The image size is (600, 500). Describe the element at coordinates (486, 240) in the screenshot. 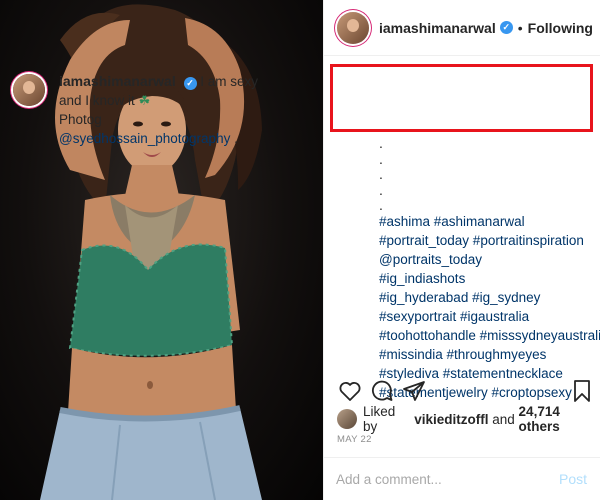

I see `hashtag-line: #portrait_today #portraitinspiration` at that location.